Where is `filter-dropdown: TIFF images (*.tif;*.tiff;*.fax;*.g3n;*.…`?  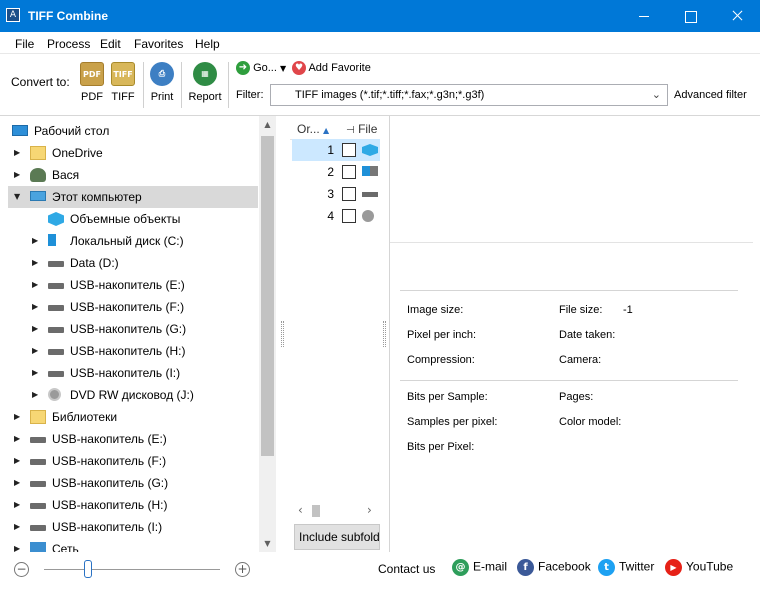
filter-dropdown: TIFF images (*.tif;*.tiff;*.fax;*.g3n;*.… is located at coordinates (469, 95).